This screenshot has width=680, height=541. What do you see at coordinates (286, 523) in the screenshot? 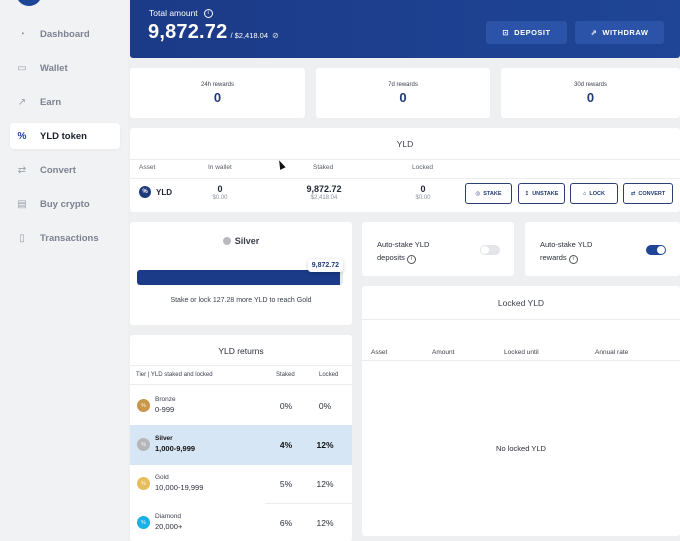
I see `staked-rate: 6%` at bounding box center [286, 523].